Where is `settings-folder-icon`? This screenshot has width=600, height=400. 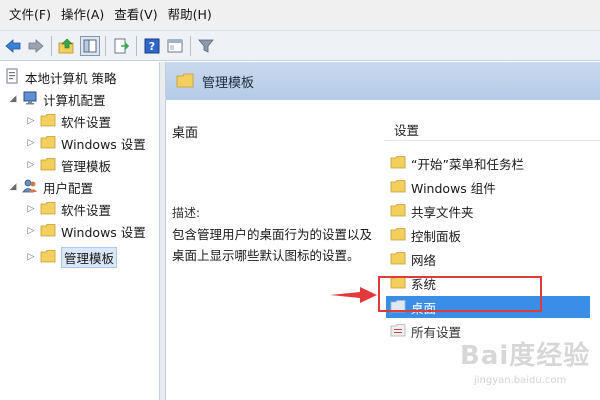
settings-folder-icon is located at coordinates (398, 331).